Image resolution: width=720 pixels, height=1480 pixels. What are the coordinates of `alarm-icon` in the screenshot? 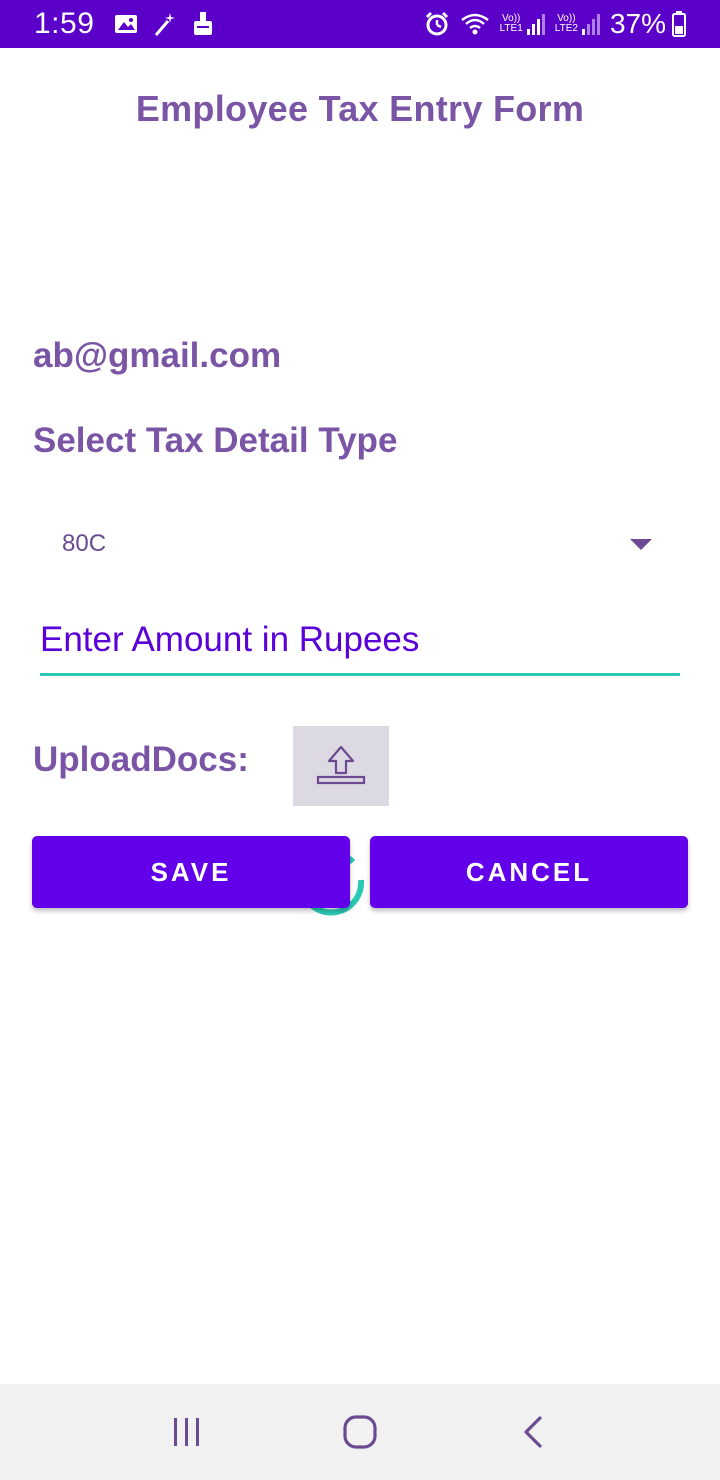 It's located at (437, 24).